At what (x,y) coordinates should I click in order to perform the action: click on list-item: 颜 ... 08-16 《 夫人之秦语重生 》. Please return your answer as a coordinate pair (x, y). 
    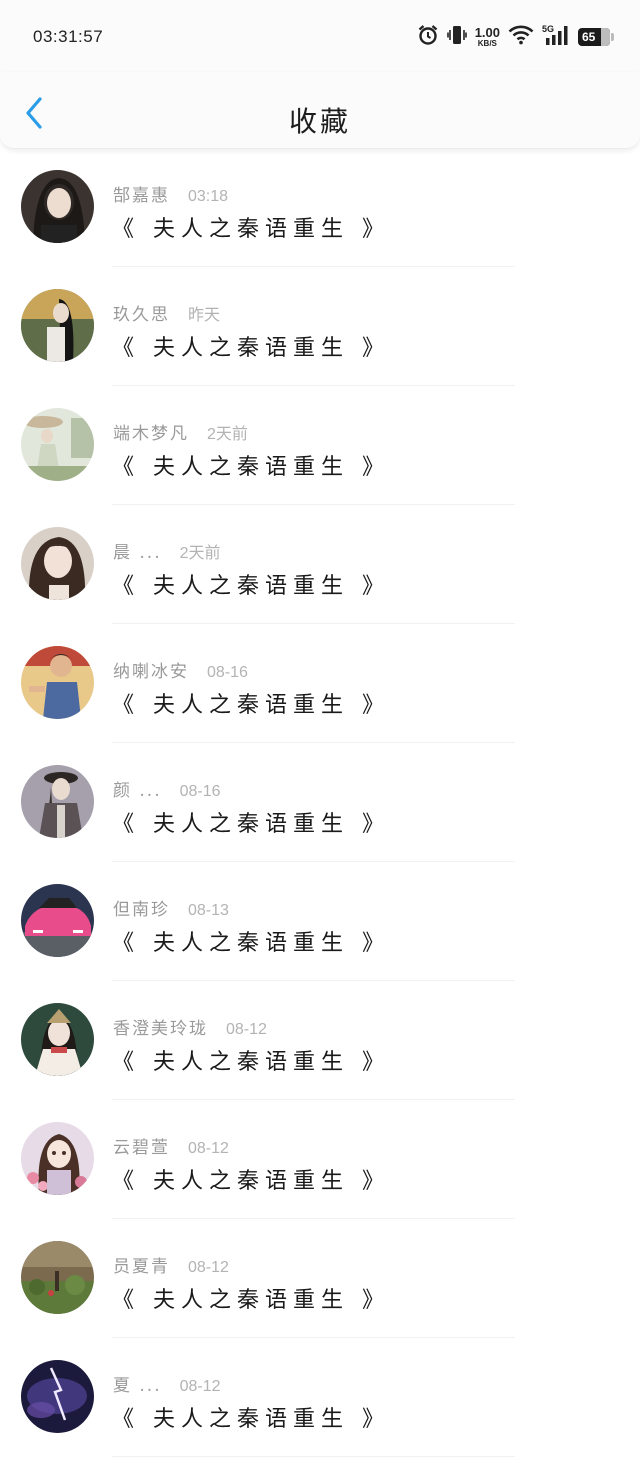
    Looking at the image, I should click on (320, 802).